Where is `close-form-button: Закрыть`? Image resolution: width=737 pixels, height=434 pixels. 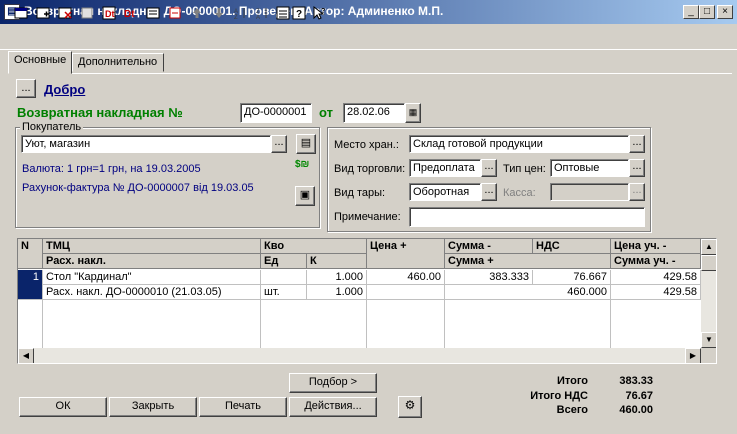
close-form-button: Закрыть is located at coordinates (153, 407).